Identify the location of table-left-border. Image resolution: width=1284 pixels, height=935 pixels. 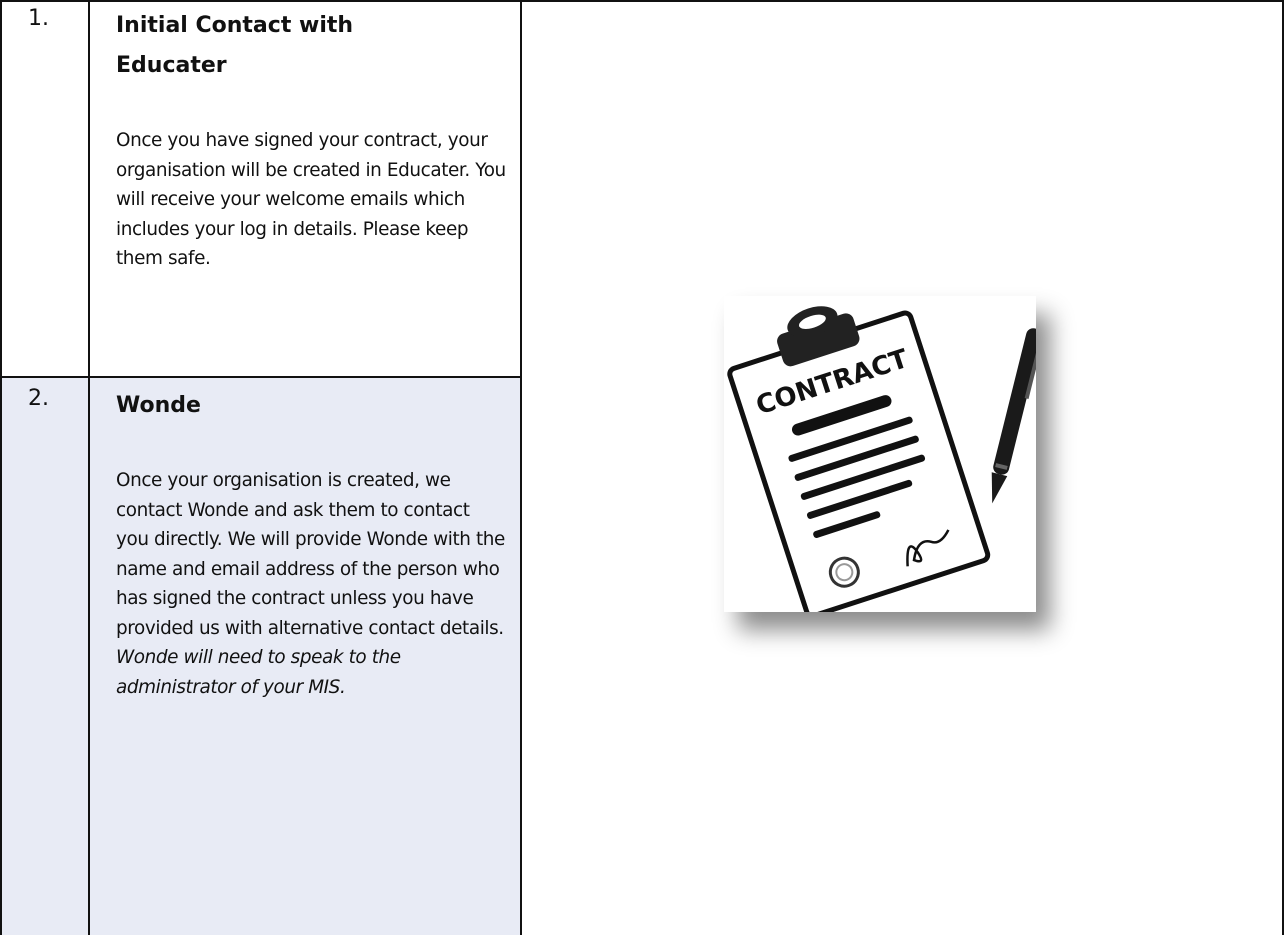
(1, 467).